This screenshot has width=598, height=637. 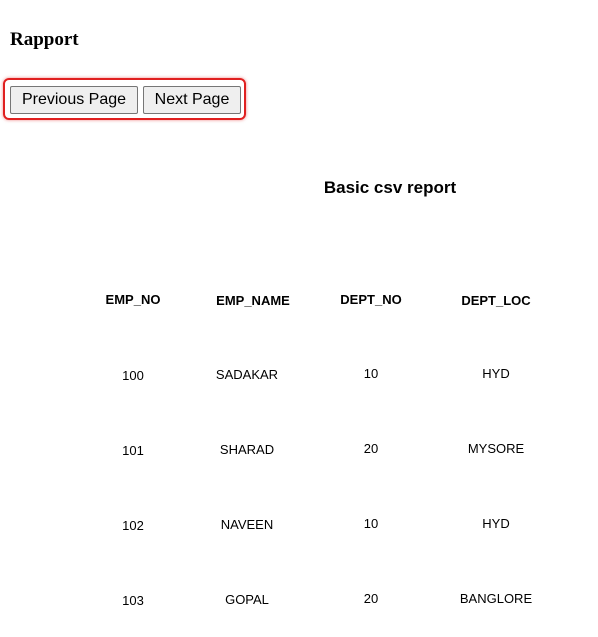 I want to click on table-cell: SADAKAR, so click(x=247, y=374).